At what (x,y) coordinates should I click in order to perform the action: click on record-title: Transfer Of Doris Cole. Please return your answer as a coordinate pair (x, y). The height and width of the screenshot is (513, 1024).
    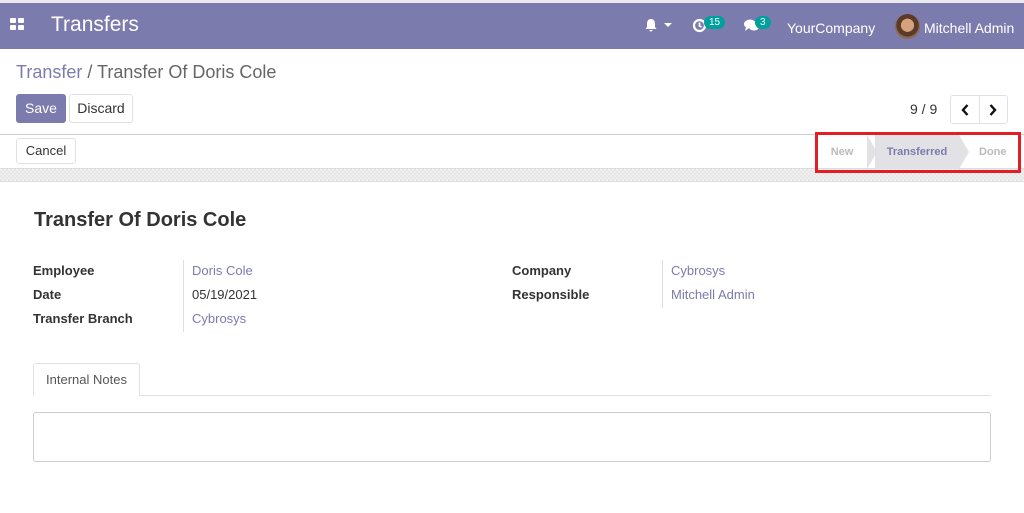
    Looking at the image, I should click on (140, 220).